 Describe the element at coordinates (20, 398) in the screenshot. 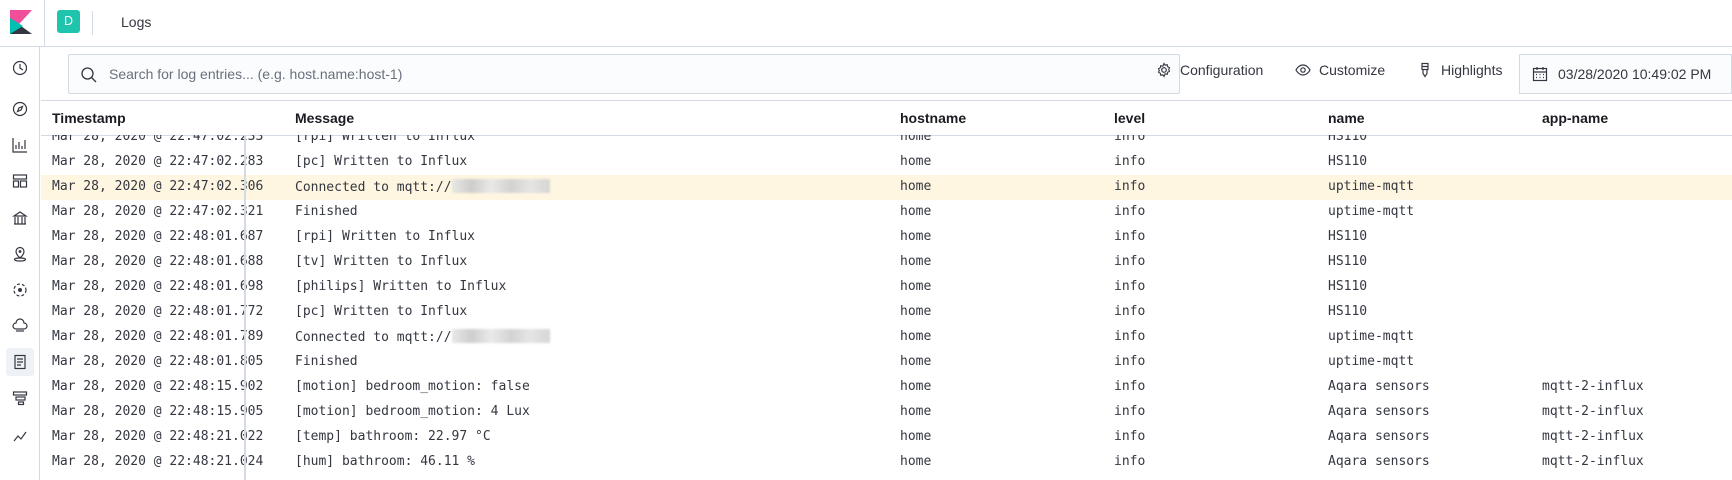

I see `apm-icon` at that location.